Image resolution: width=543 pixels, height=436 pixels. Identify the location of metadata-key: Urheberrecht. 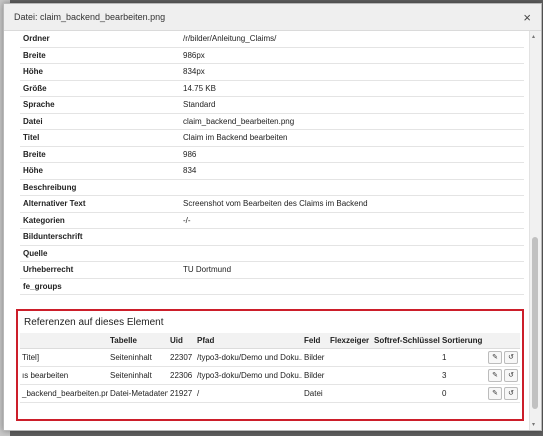
(100, 270).